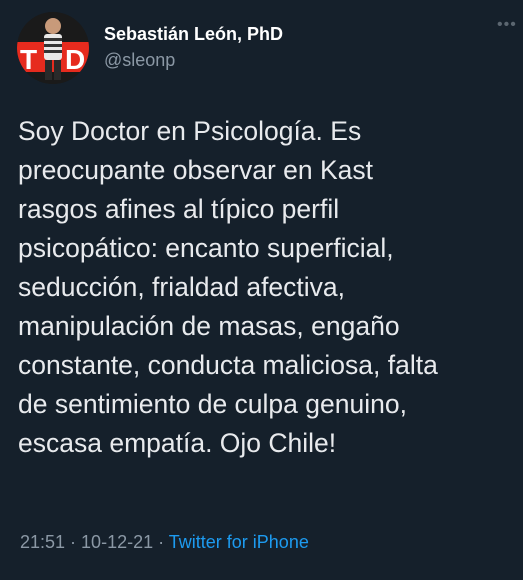 This screenshot has height=580, width=523. Describe the element at coordinates (75, 59) in the screenshot. I see `svg-text: D` at that location.